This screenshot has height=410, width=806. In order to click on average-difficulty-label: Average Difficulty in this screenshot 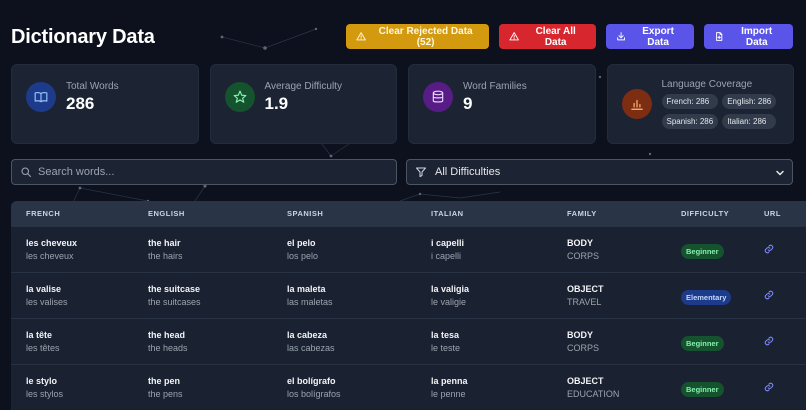, I will do `click(303, 86)`.